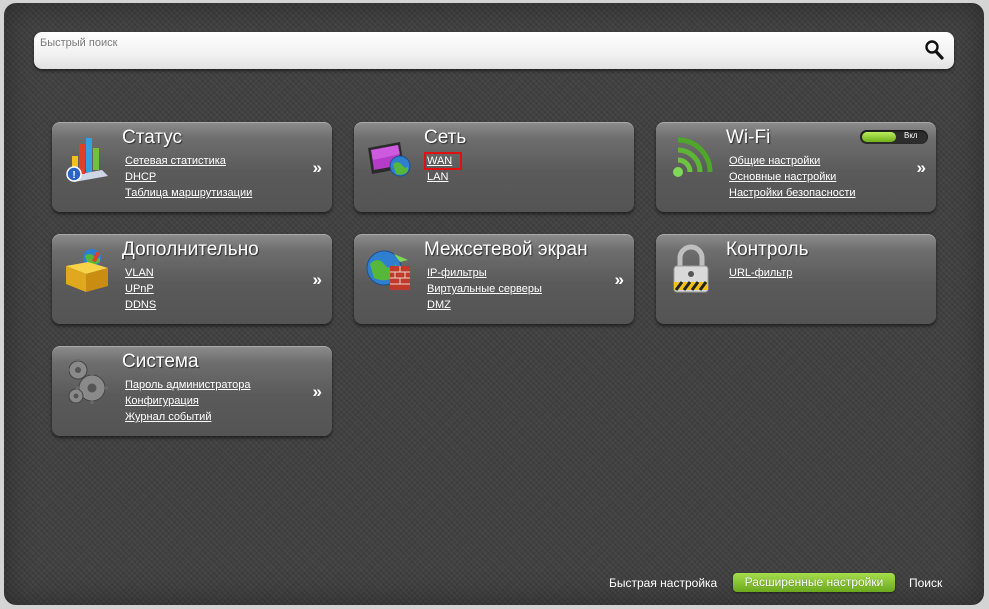 The image size is (989, 609). Describe the element at coordinates (168, 417) in the screenshot. I see `link-event-log: Журнал событий` at that location.